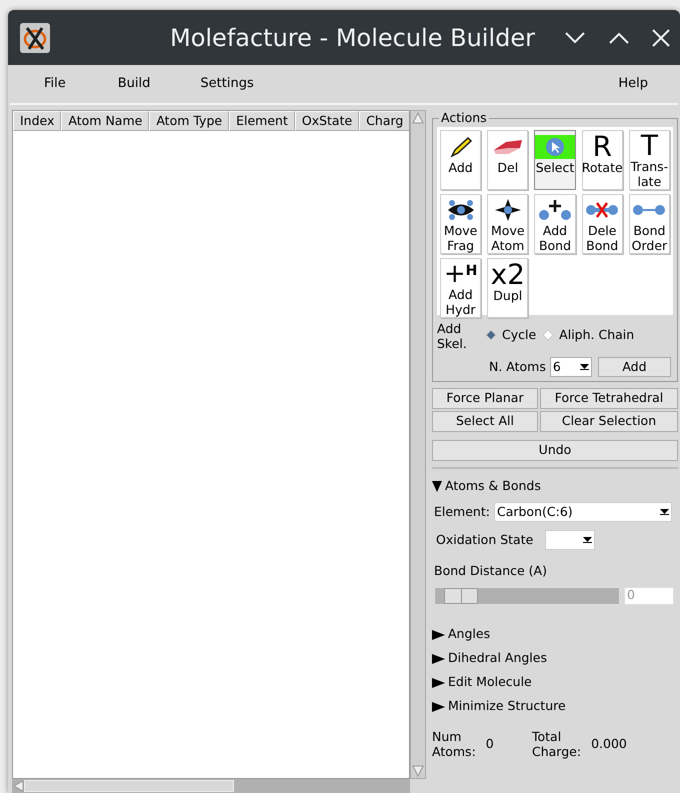 This screenshot has height=793, width=680. Describe the element at coordinates (602, 147) in the screenshot. I see `tool-glyph: R` at that location.